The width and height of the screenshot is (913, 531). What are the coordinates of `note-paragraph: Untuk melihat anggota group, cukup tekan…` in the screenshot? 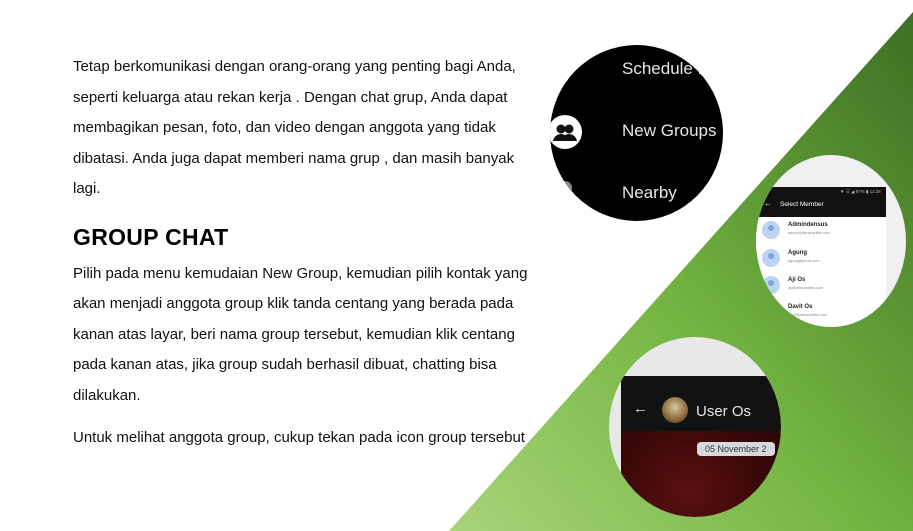 It's located at (299, 437).